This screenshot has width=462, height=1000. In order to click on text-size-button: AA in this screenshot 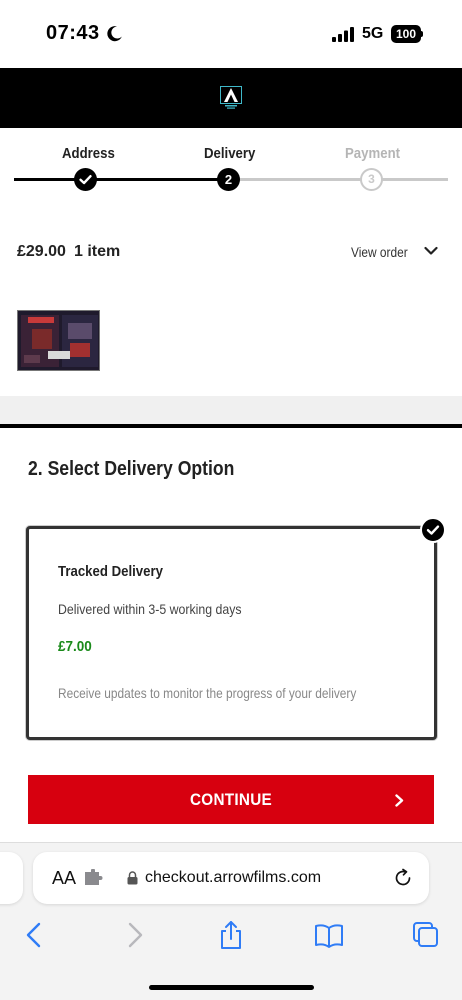, I will do `click(64, 878)`.